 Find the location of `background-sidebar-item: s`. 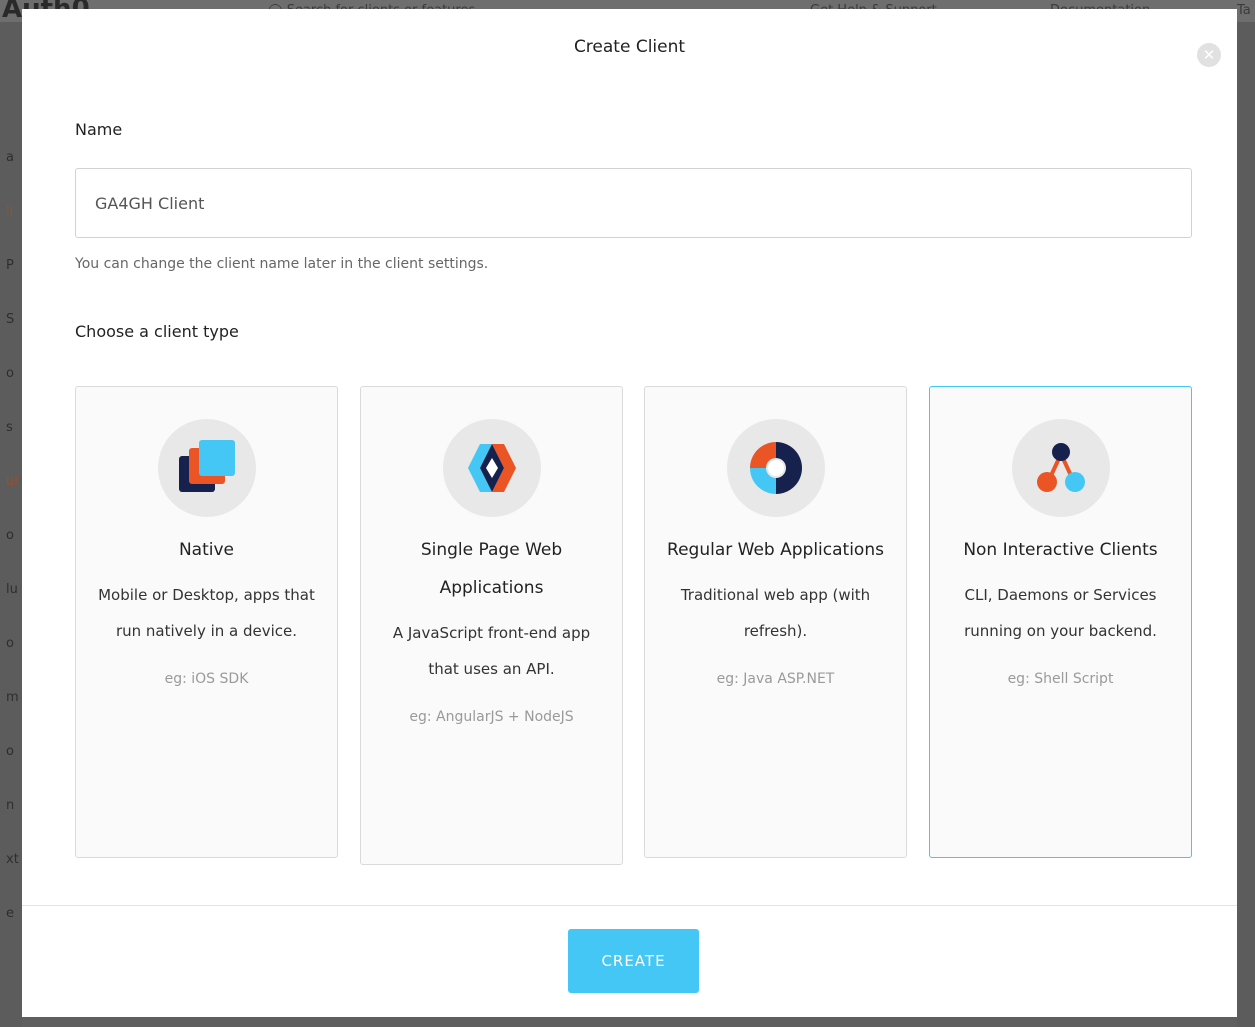

background-sidebar-item: s is located at coordinates (9, 427).